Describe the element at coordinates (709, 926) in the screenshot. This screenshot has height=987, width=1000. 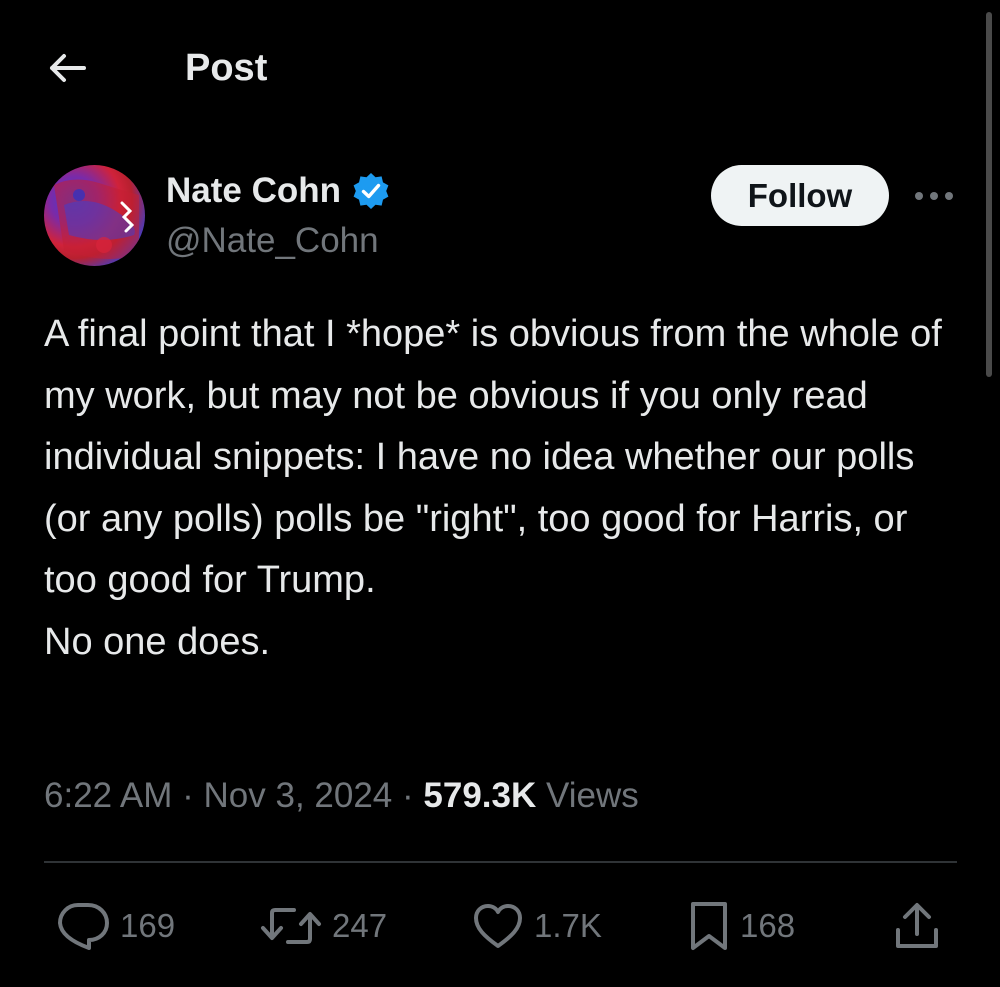
I see `bookmark-icon` at that location.